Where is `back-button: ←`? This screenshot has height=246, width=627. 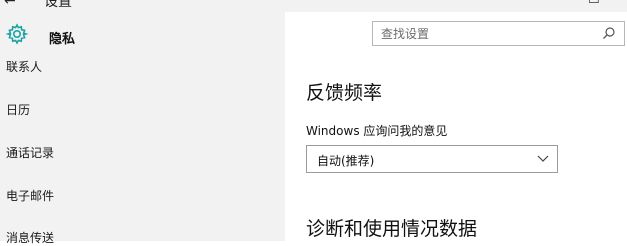 back-button: ← is located at coordinates (10, 4).